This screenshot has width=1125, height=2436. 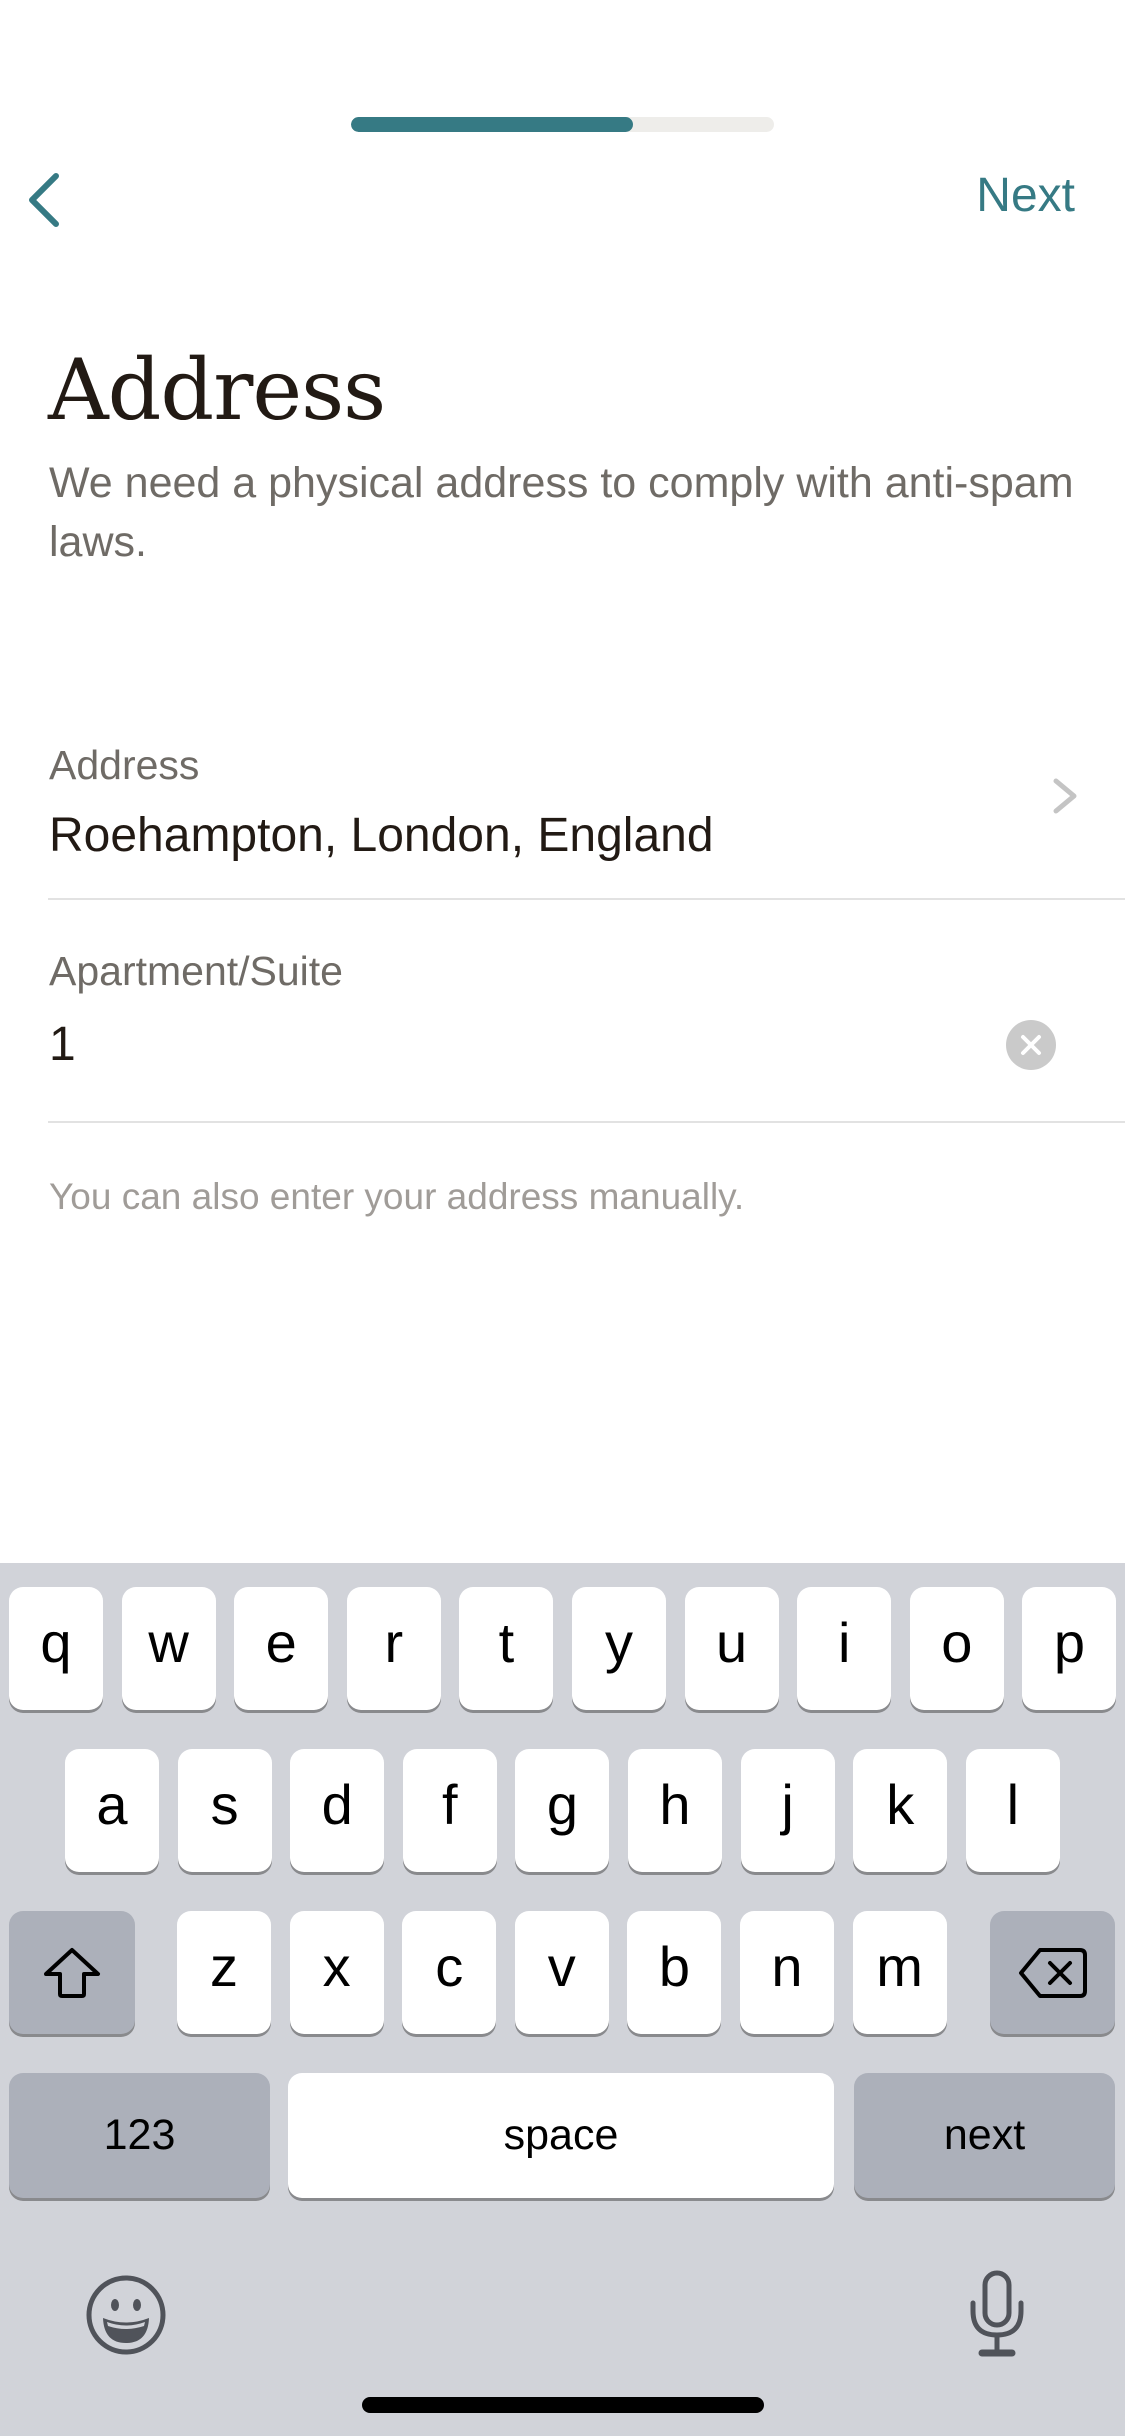 What do you see at coordinates (281, 1642) in the screenshot?
I see `key-label: e` at bounding box center [281, 1642].